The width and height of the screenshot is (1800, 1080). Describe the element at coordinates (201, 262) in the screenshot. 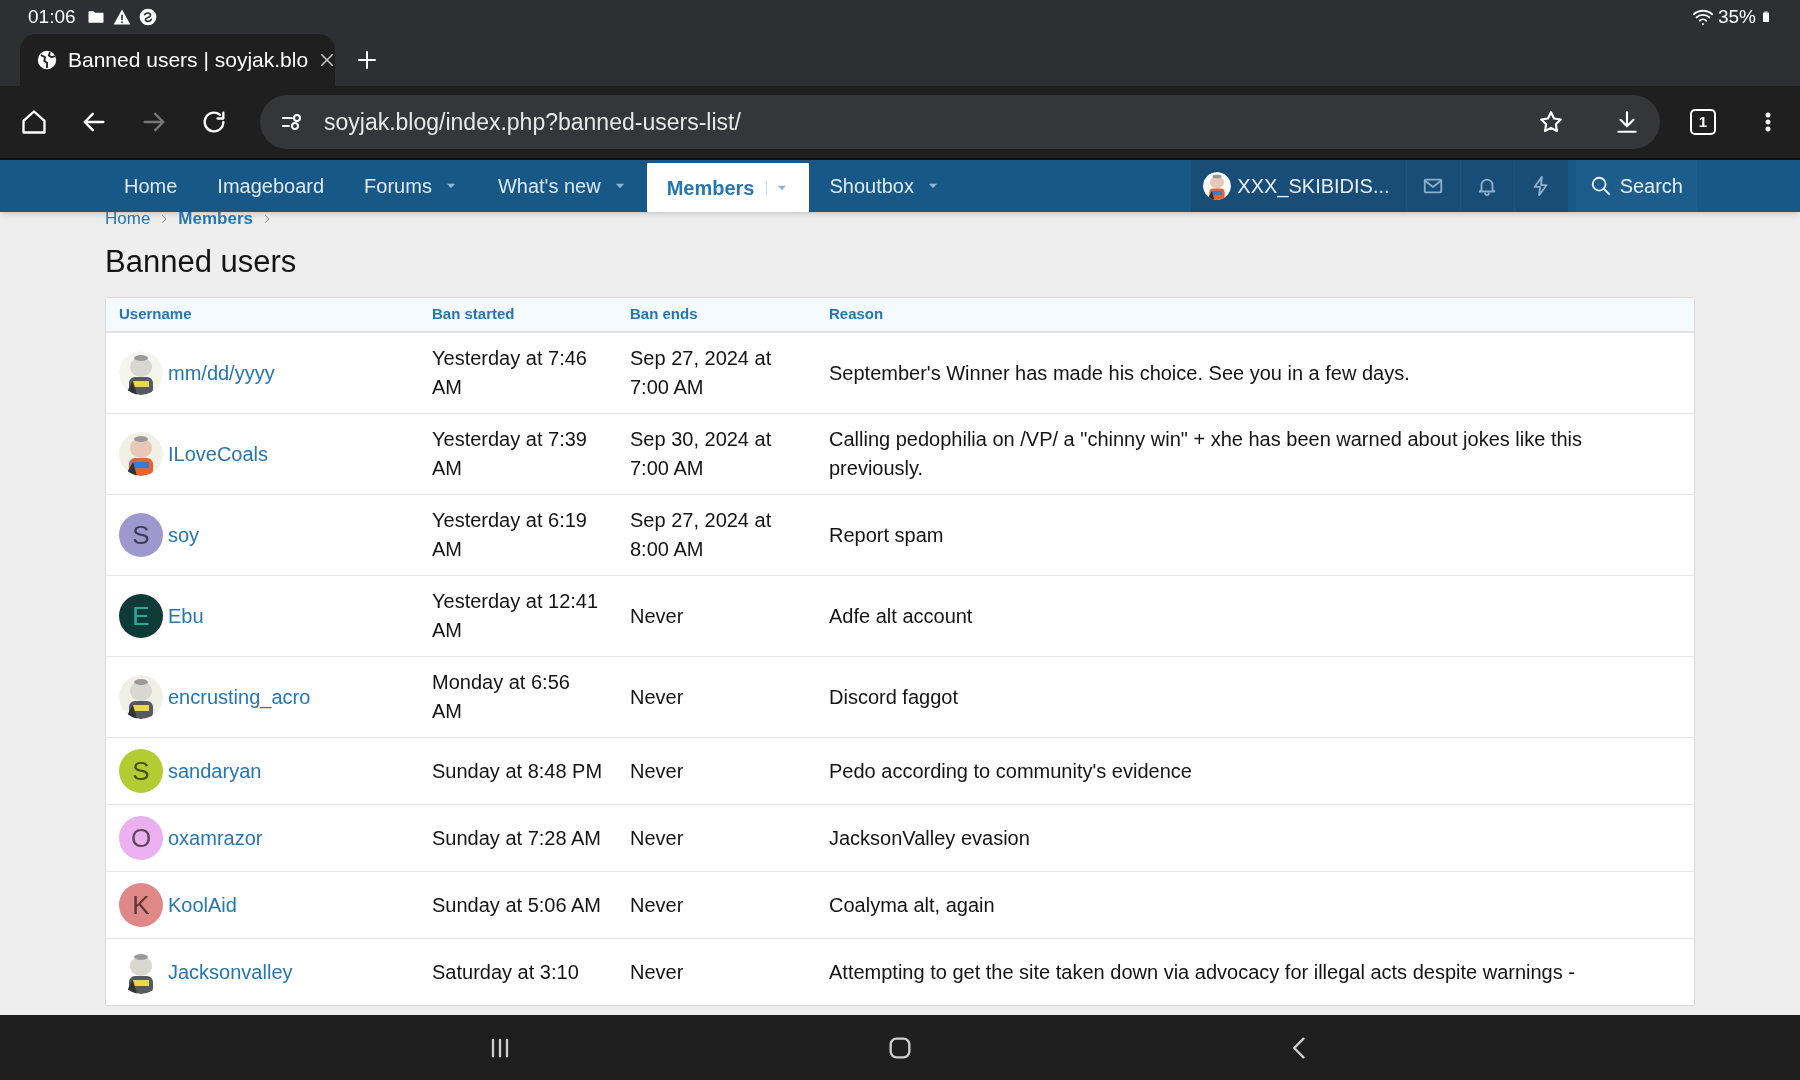

I see `page-title: Banned users` at that location.